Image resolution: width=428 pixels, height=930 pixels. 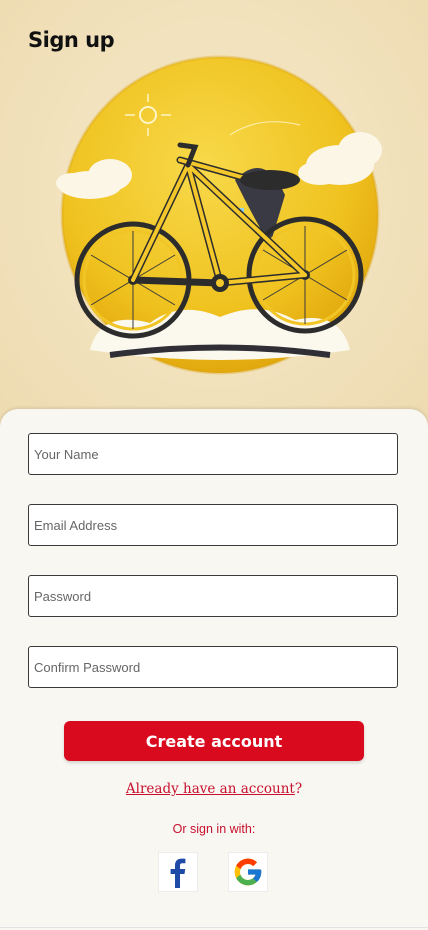 What do you see at coordinates (213, 525) in the screenshot?
I see `email-field` at bounding box center [213, 525].